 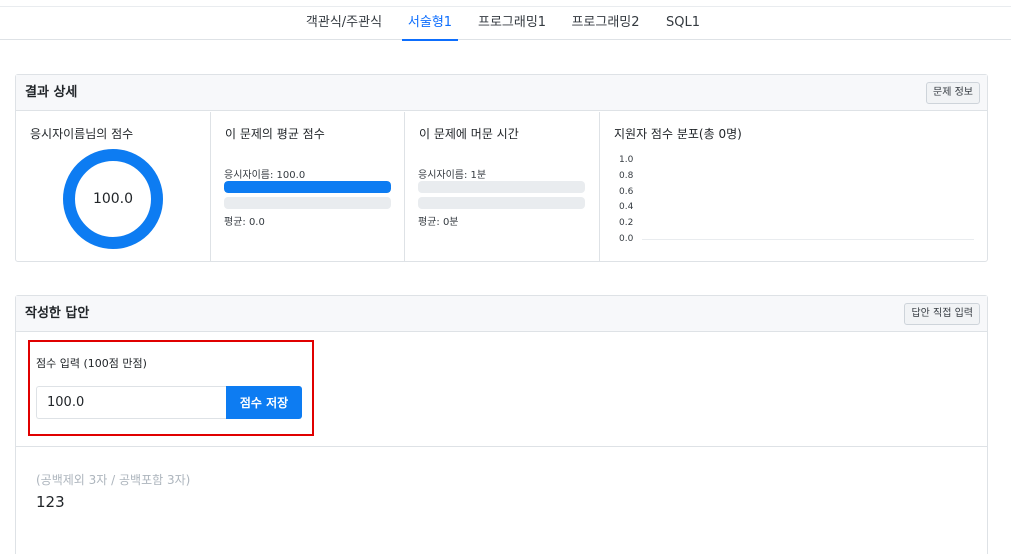 I want to click on answer-card-title: 작성한 답안, so click(x=57, y=313).